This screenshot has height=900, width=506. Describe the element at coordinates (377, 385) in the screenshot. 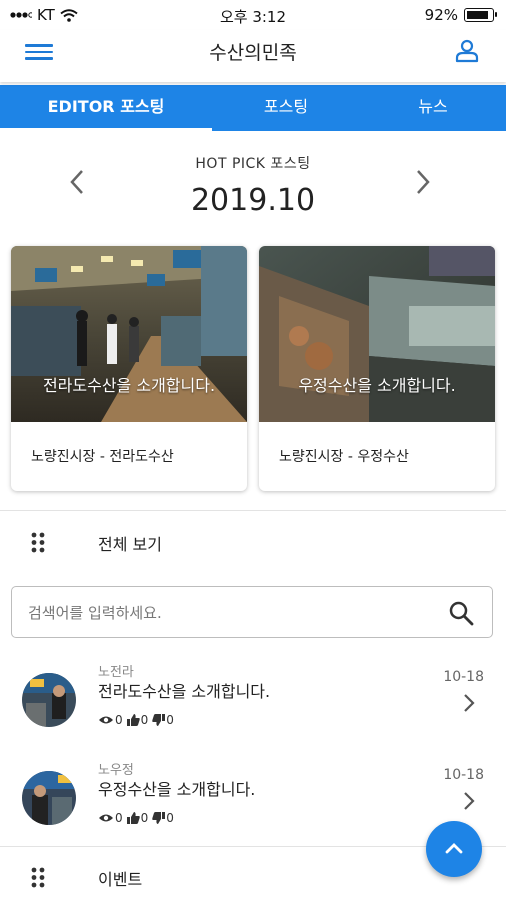

I see `card-caption: 우정수산을 소개합니다.` at that location.